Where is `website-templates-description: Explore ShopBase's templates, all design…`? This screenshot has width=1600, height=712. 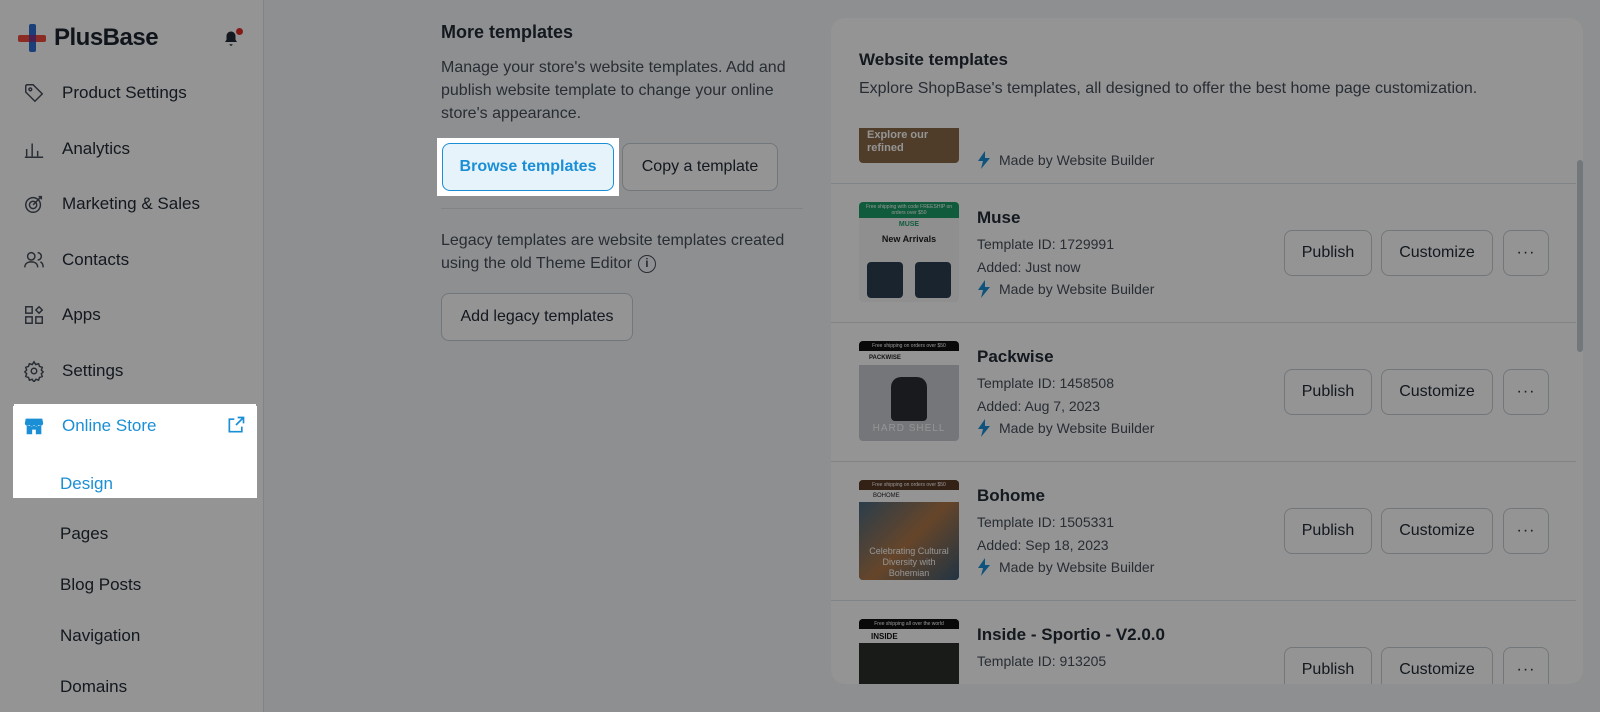 website-templates-description: Explore ShopBase's templates, all design… is located at coordinates (1168, 88).